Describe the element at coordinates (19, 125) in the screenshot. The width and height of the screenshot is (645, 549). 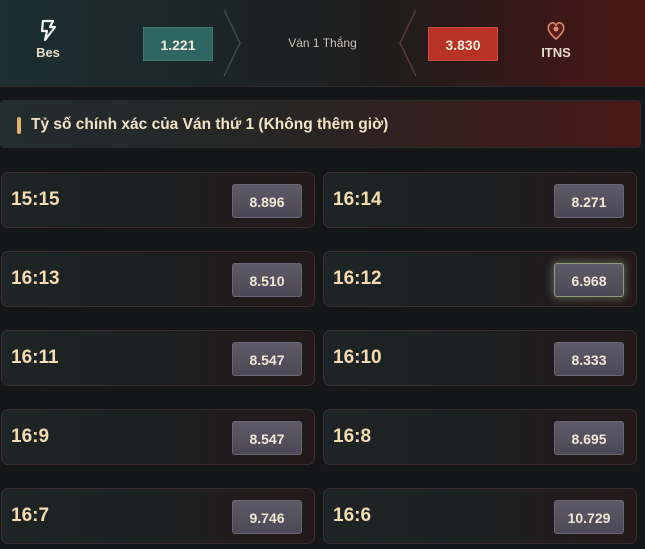
I see `section-accent-bar` at that location.